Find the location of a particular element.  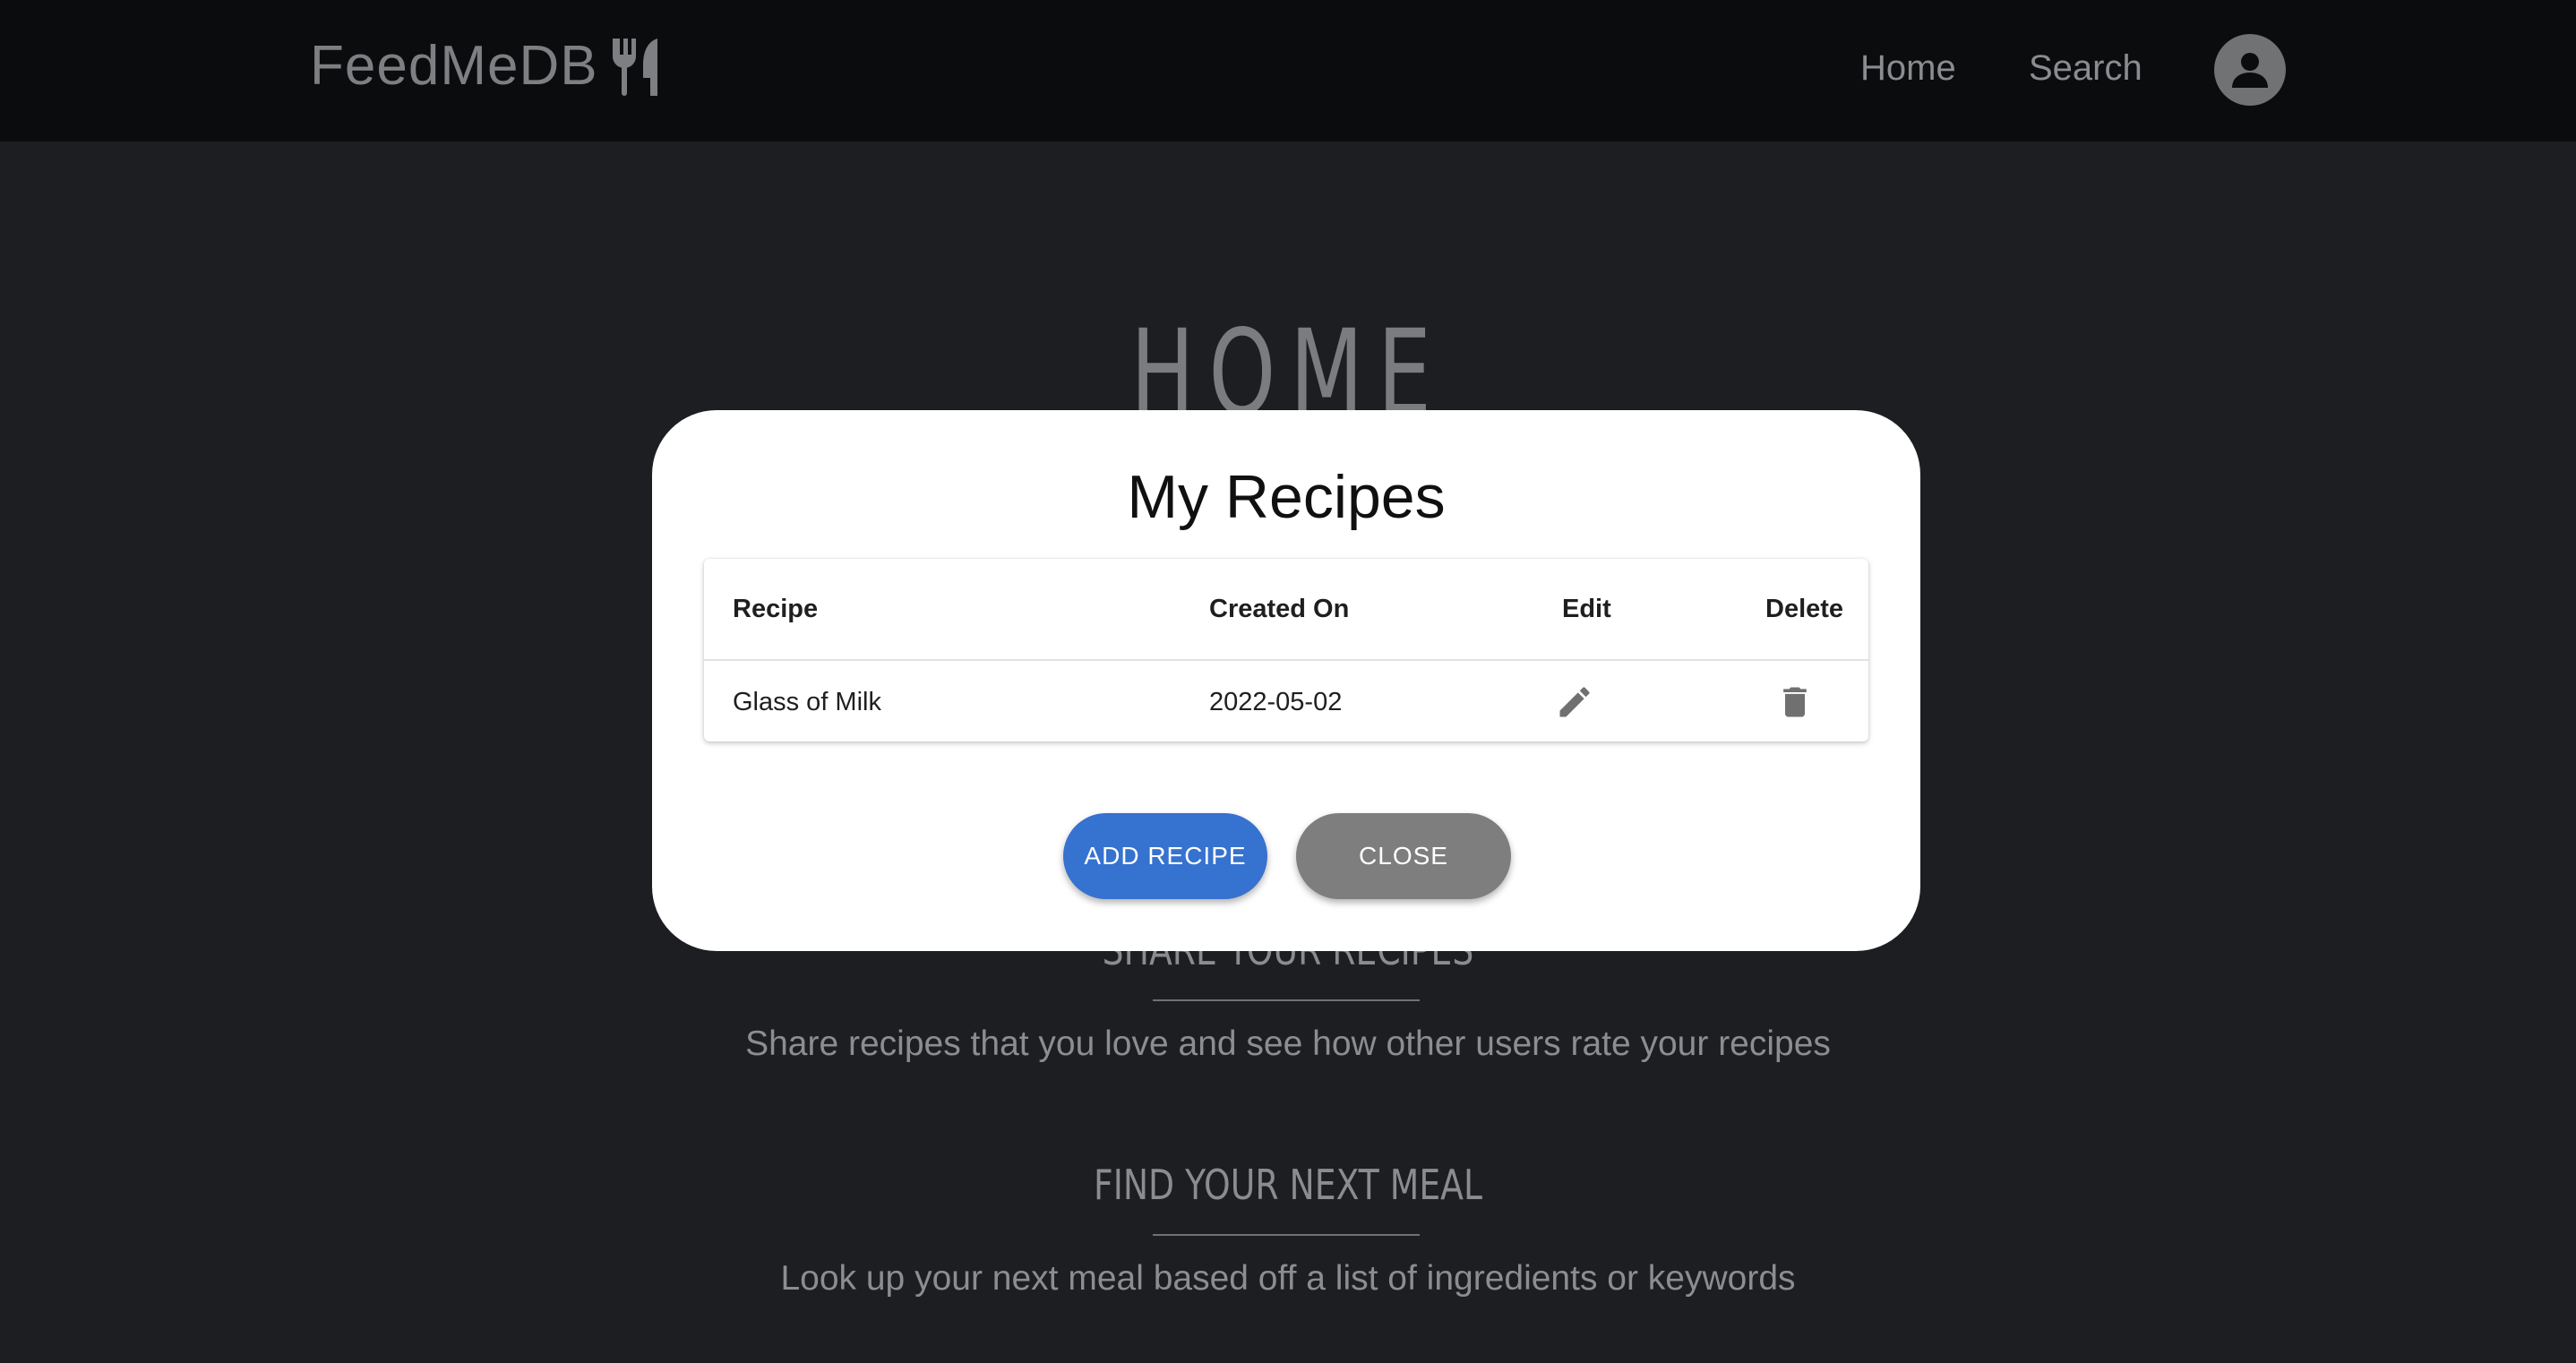

column-header-recipe: Recipe is located at coordinates (776, 609).